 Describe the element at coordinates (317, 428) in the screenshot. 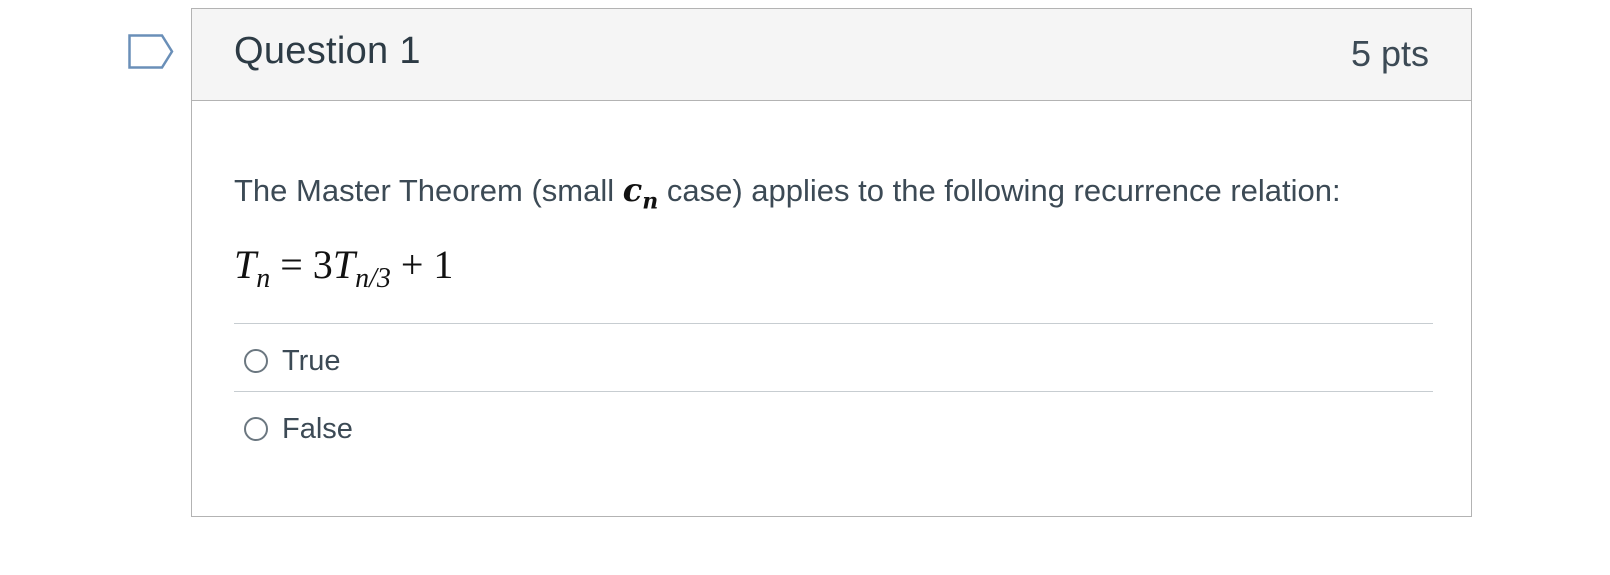

I see `answer-label: False` at that location.